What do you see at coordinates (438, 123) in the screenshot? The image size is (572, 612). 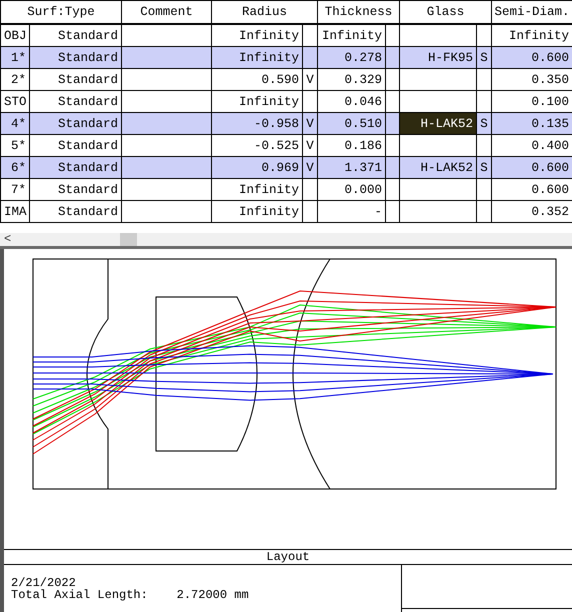 I see `glass-cell: H-LAK52` at bounding box center [438, 123].